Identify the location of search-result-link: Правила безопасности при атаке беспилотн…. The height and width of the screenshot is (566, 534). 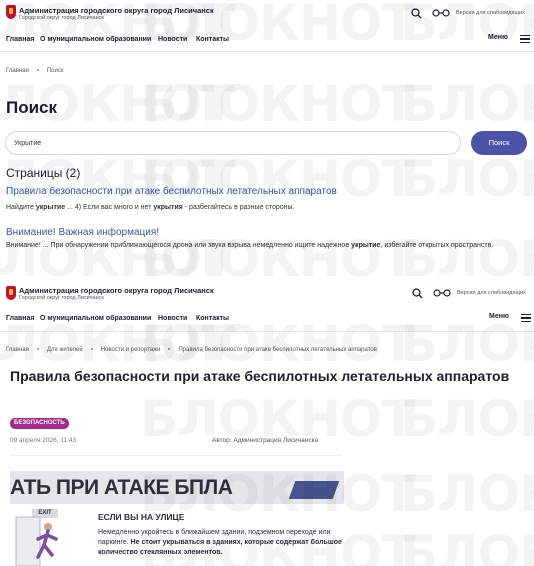
(171, 191).